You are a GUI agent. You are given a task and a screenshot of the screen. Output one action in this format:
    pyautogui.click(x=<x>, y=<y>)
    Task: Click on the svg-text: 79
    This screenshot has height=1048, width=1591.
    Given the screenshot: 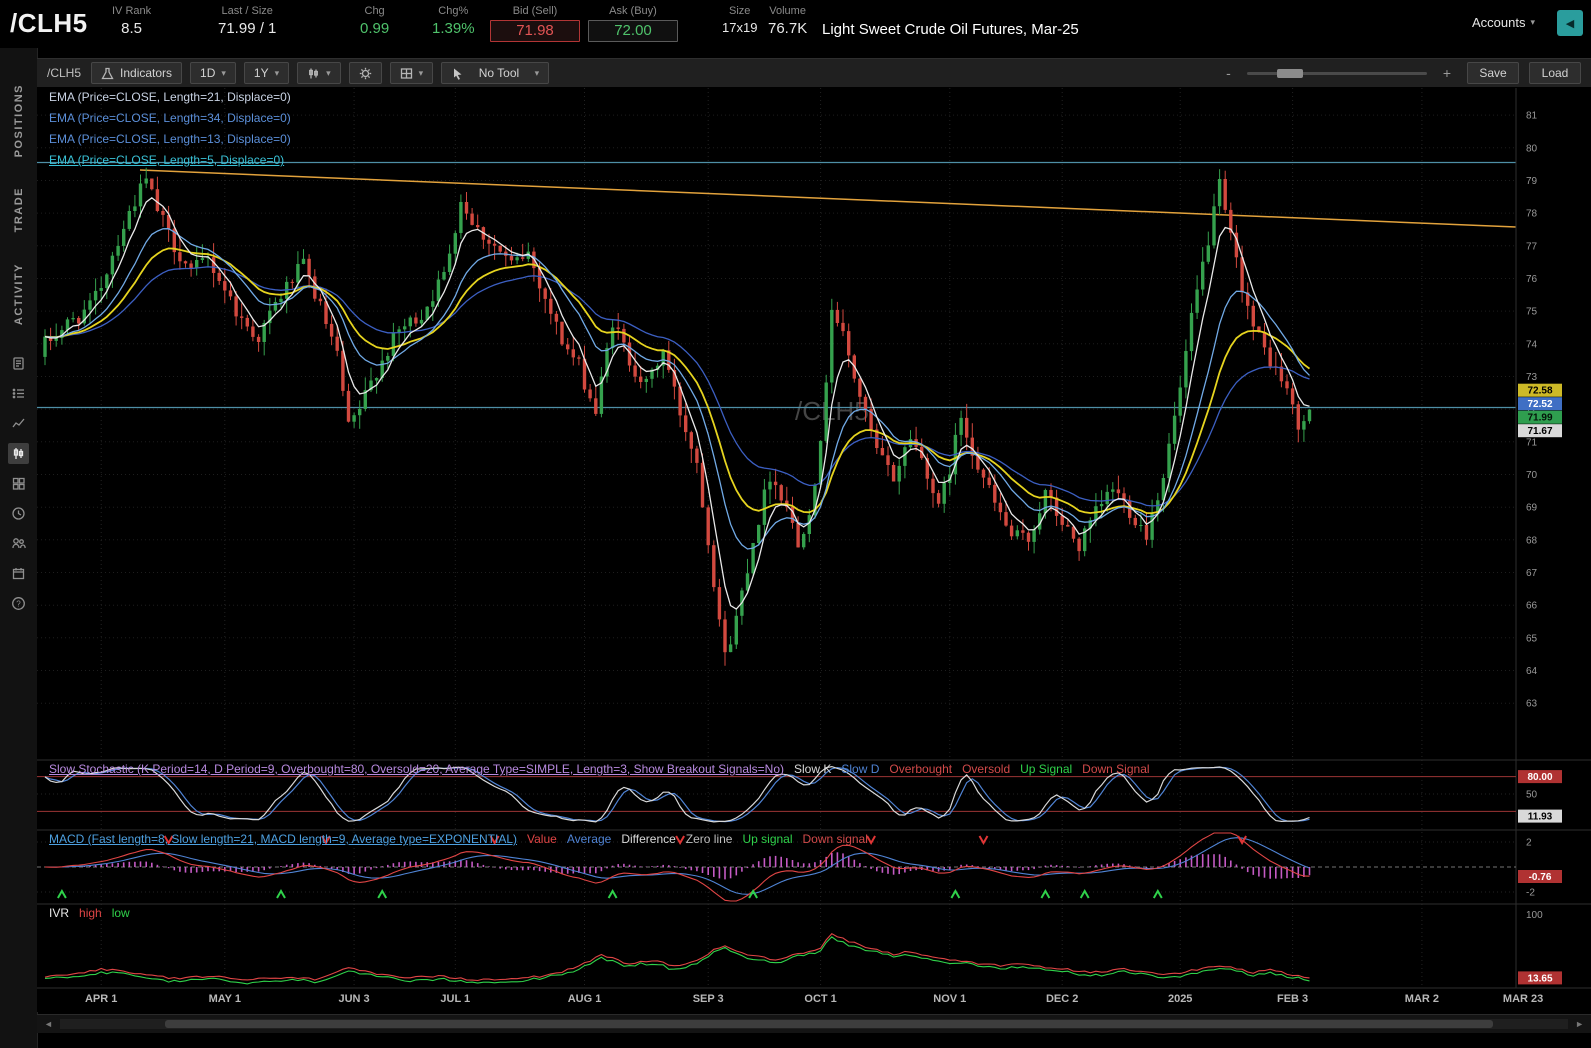 What is the action you would take?
    pyautogui.click(x=1532, y=181)
    